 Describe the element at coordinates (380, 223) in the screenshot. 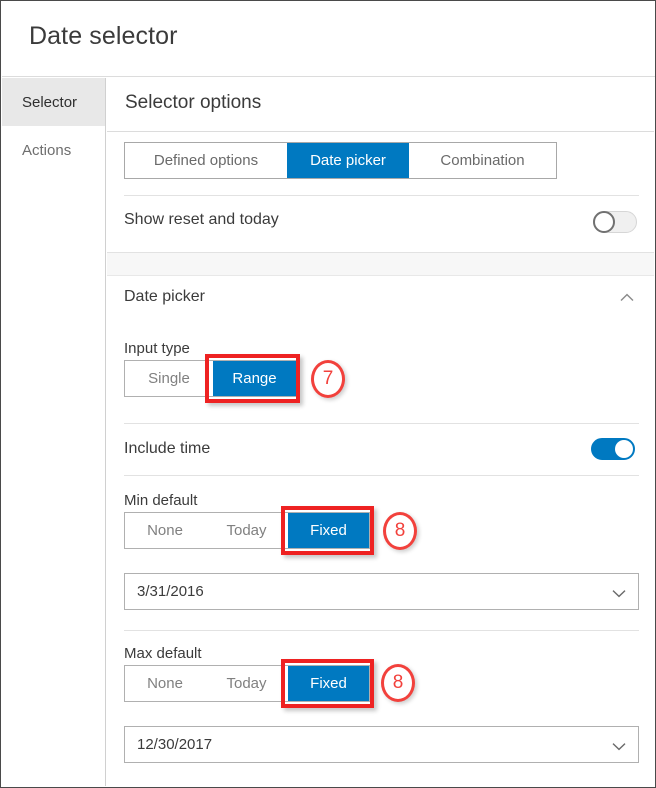

I see `row-show-reset-and-today: Show reset and today` at that location.